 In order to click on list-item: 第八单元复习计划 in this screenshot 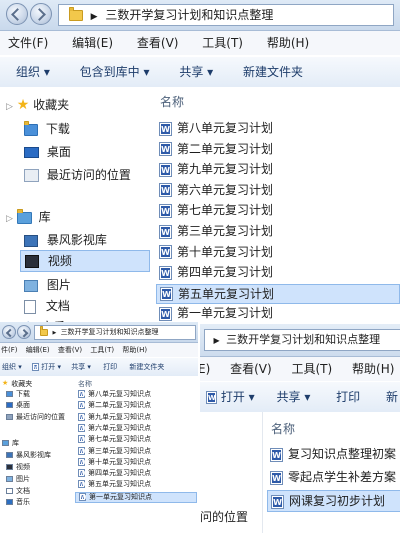, I will do `click(278, 129)`.